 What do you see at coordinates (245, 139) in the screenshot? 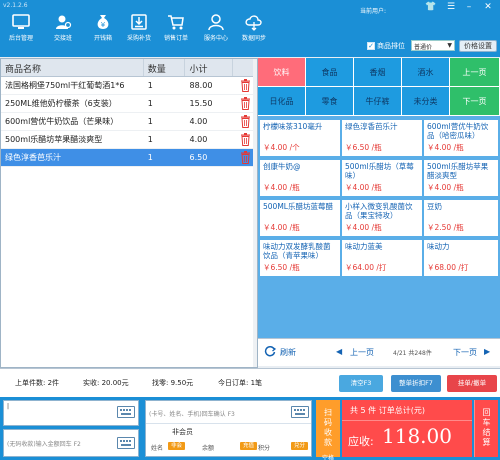
I see `trash-icon` at bounding box center [245, 139].